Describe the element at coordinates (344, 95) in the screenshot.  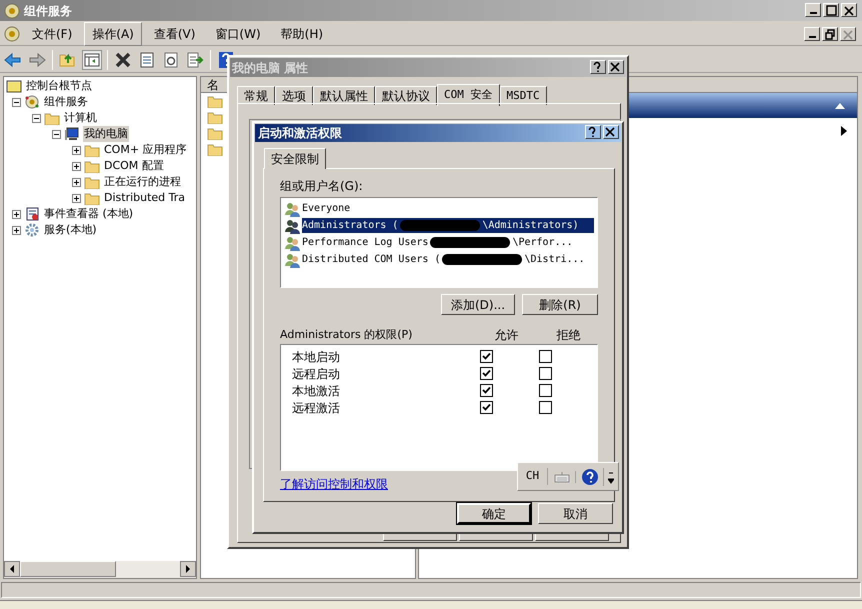
I see `tab: 默认属性` at that location.